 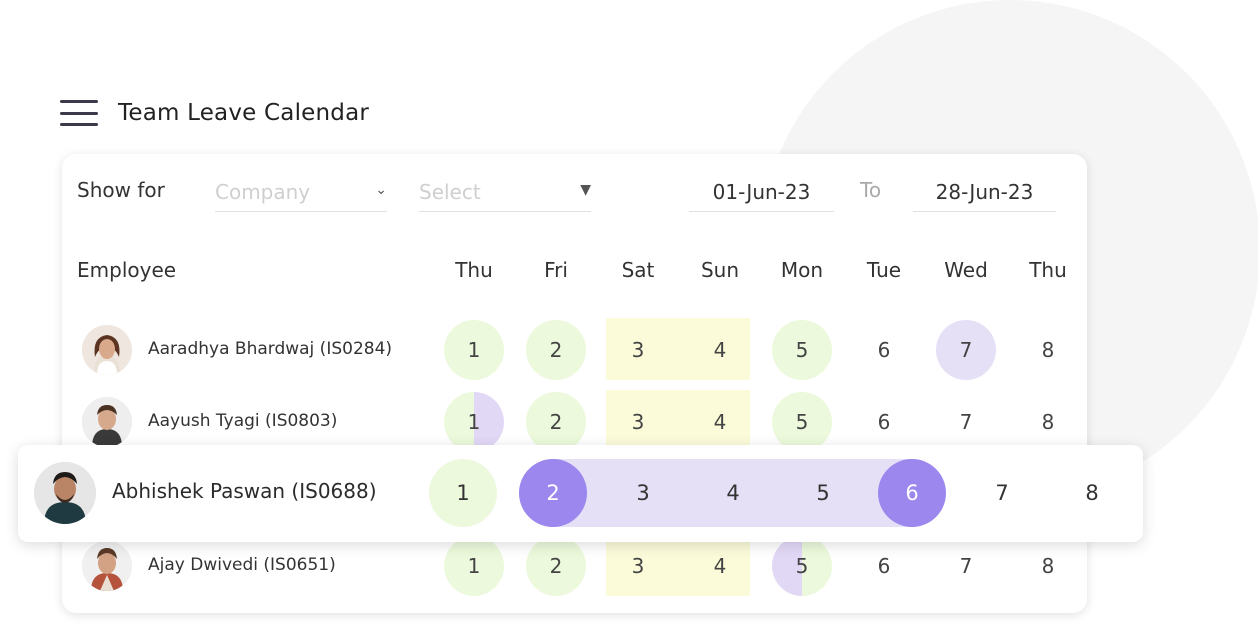 What do you see at coordinates (638, 270) in the screenshot?
I see `day-header: Sat` at bounding box center [638, 270].